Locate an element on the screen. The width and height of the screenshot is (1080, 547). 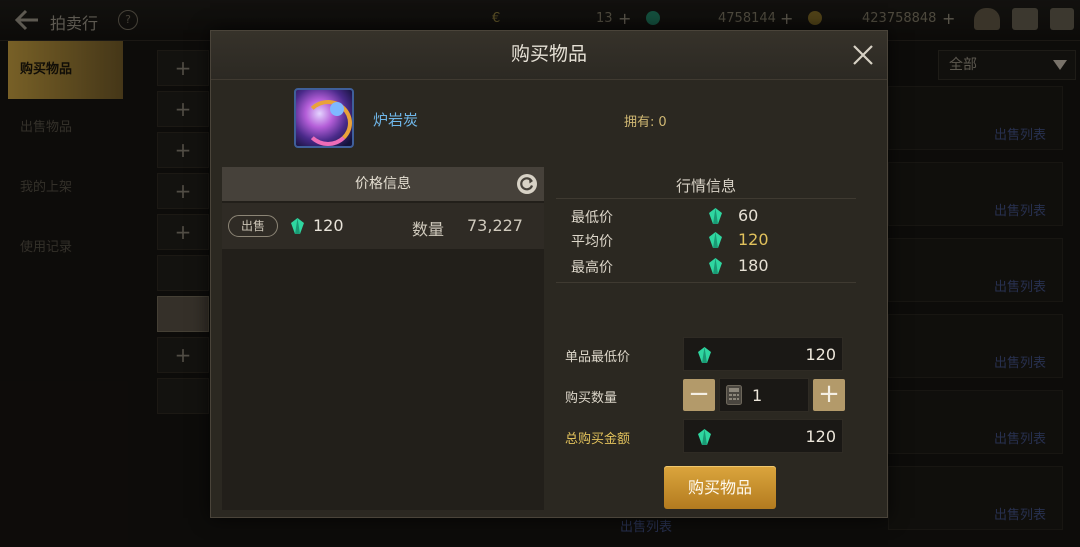
buy-button: 购买物品 is located at coordinates (720, 487).